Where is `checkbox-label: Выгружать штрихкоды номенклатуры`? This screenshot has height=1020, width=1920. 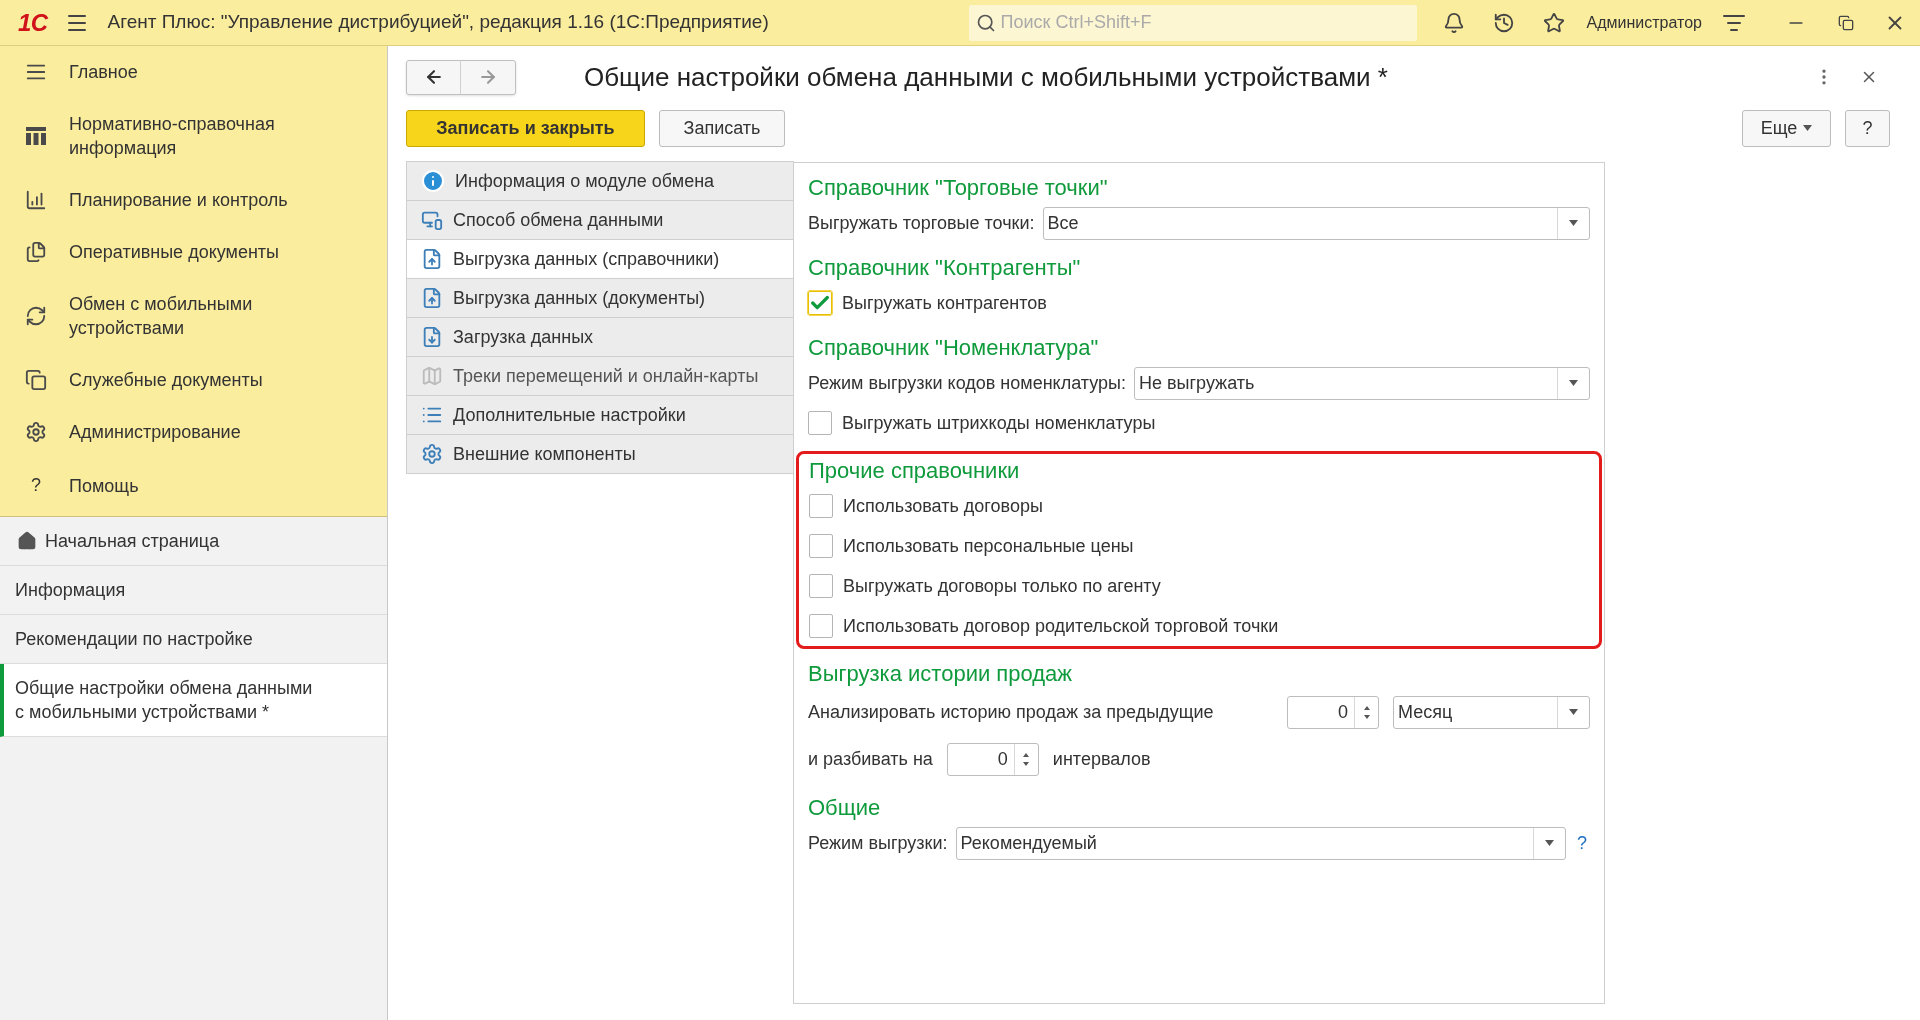 checkbox-label: Выгружать штрихкоды номенклатуры is located at coordinates (999, 423).